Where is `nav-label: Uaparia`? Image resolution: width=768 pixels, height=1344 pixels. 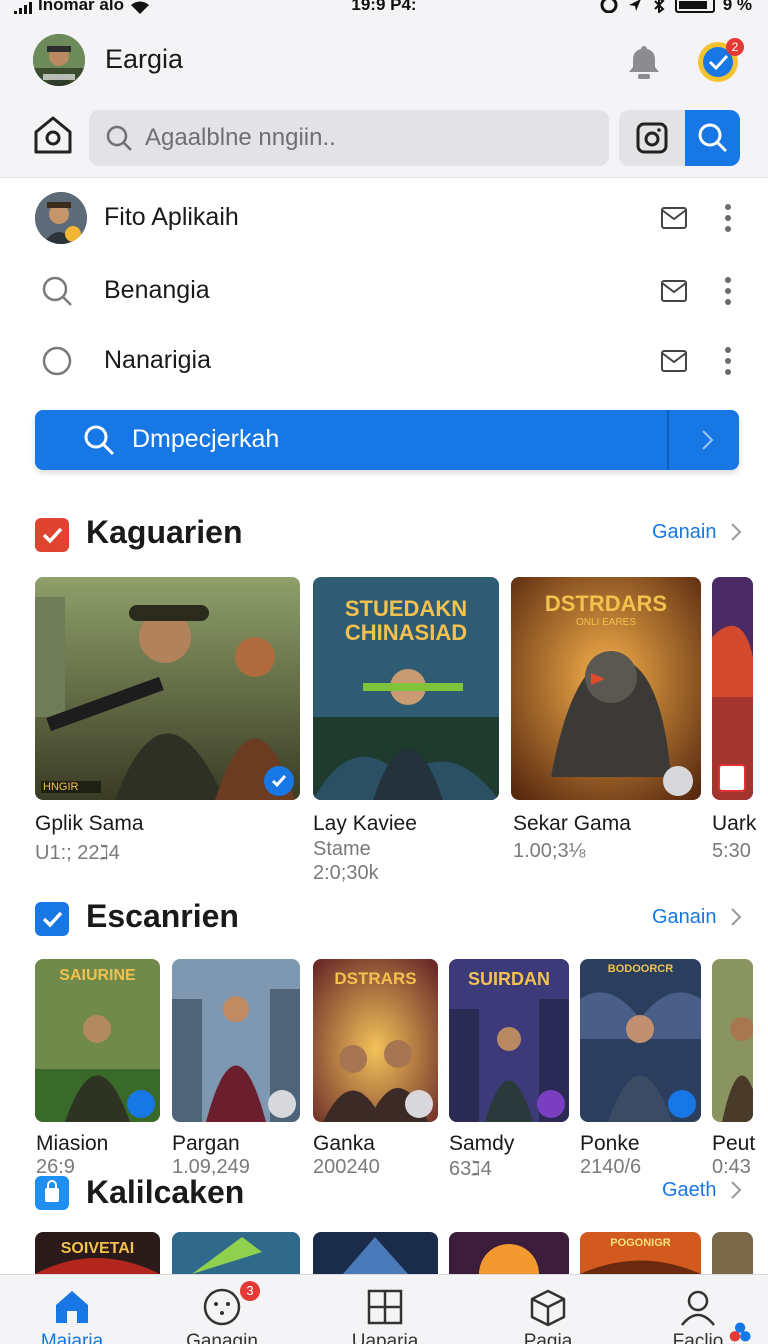 nav-label: Uaparia is located at coordinates (385, 1337).